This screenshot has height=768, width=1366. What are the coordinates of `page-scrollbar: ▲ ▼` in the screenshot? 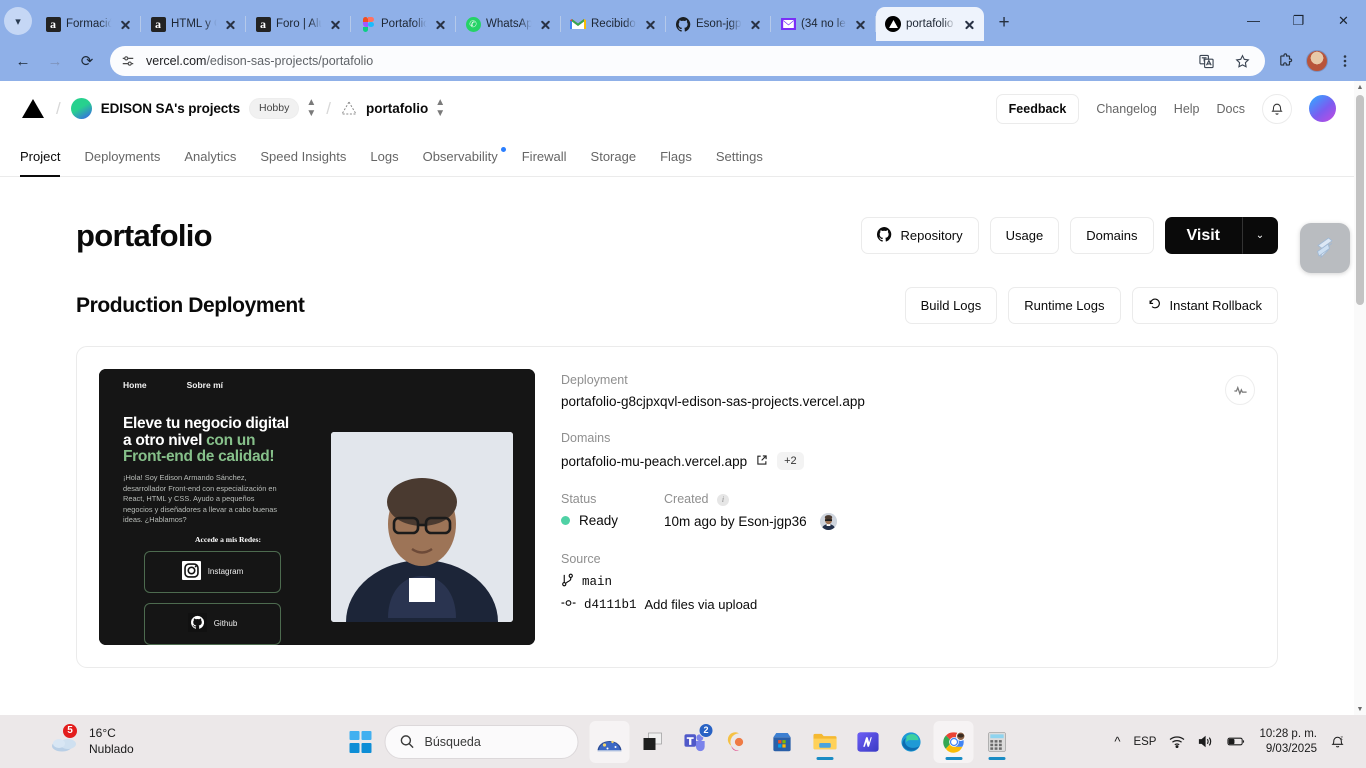 It's located at (1360, 398).